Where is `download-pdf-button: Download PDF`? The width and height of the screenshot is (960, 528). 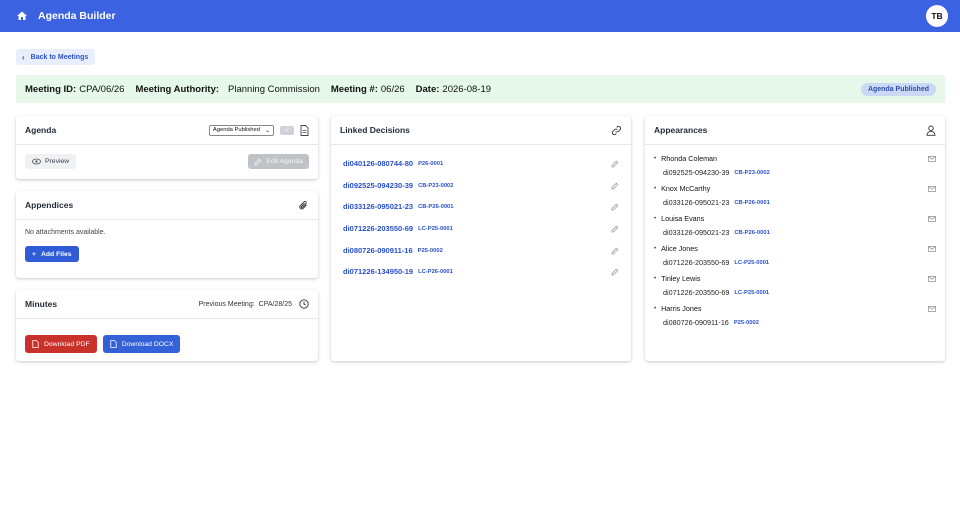 download-pdf-button: Download PDF is located at coordinates (61, 344).